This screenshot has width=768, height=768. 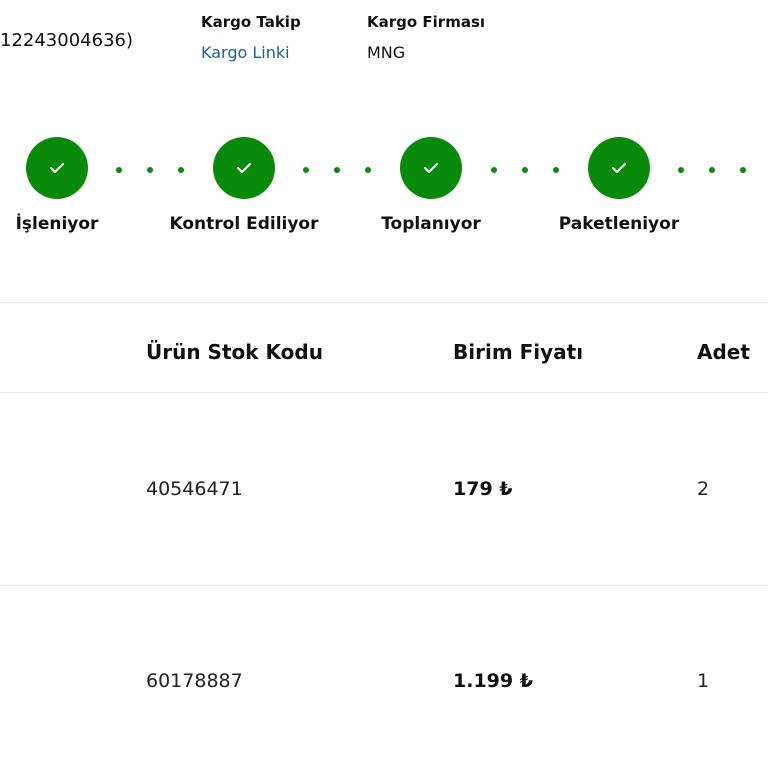 What do you see at coordinates (518, 352) in the screenshot?
I see `column-header-unit-price: Birim Fiyatı` at bounding box center [518, 352].